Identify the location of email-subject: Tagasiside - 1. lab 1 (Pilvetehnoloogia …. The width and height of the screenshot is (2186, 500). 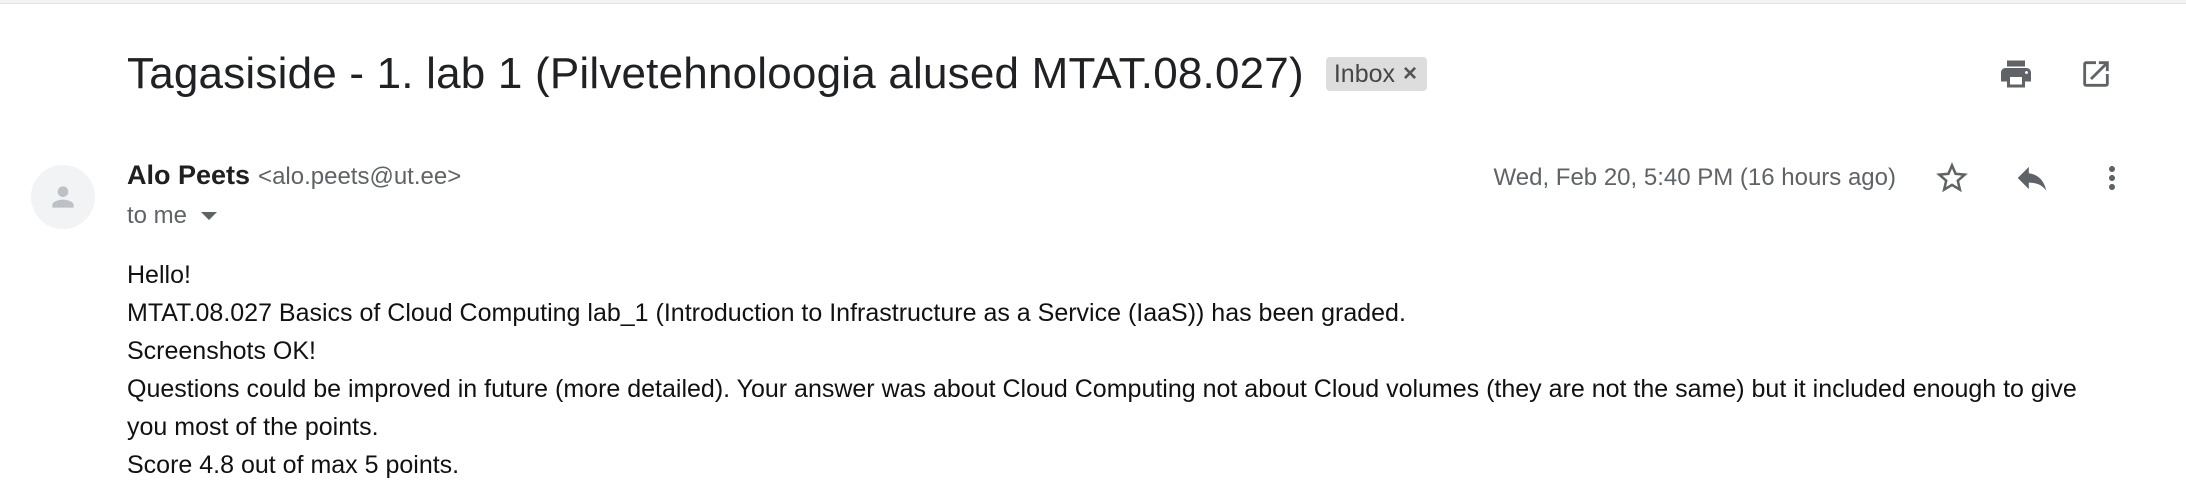
(715, 73).